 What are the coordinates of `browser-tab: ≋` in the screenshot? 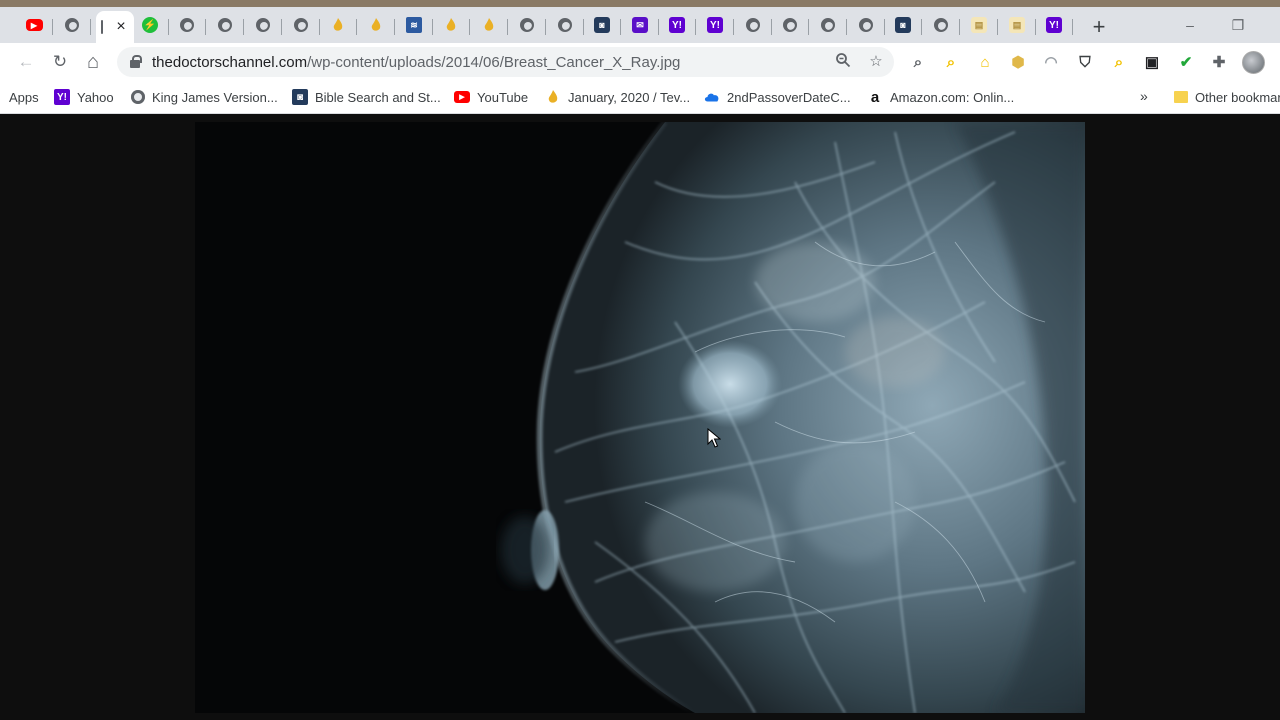 It's located at (414, 25).